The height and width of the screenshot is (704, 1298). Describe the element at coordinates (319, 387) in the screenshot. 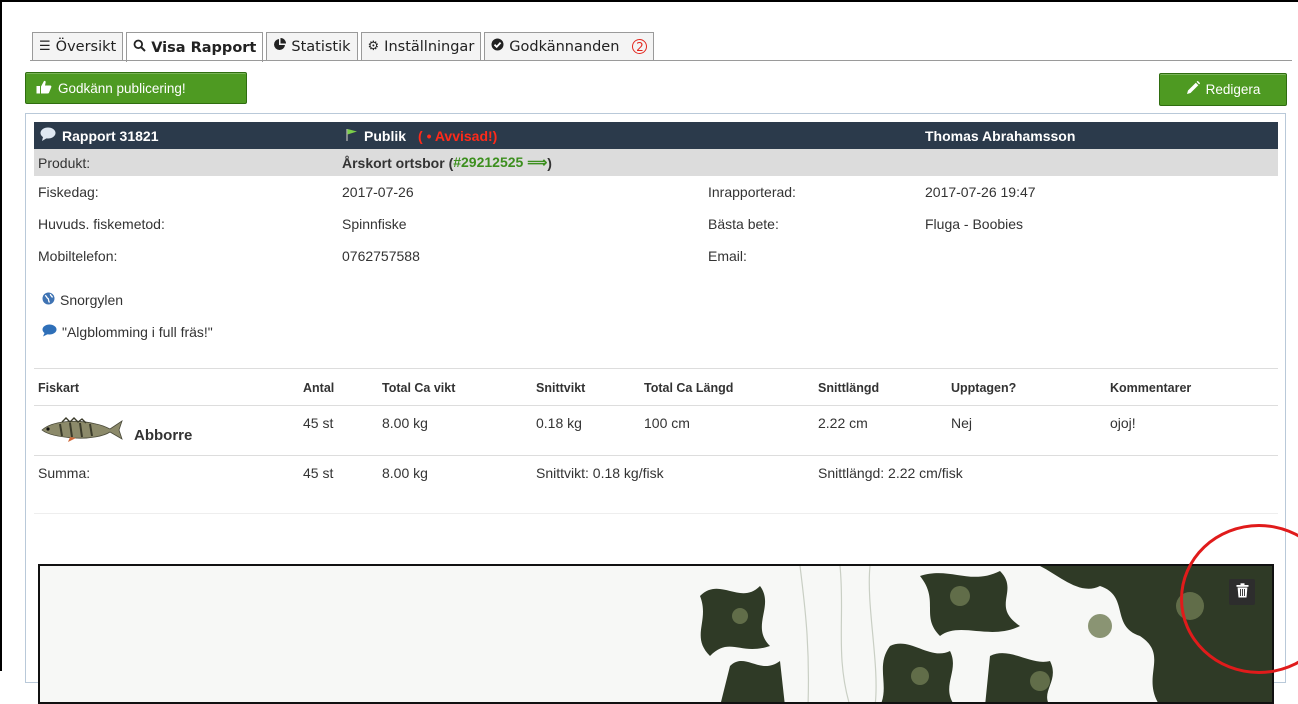

I see `col-antal: Antal` at that location.